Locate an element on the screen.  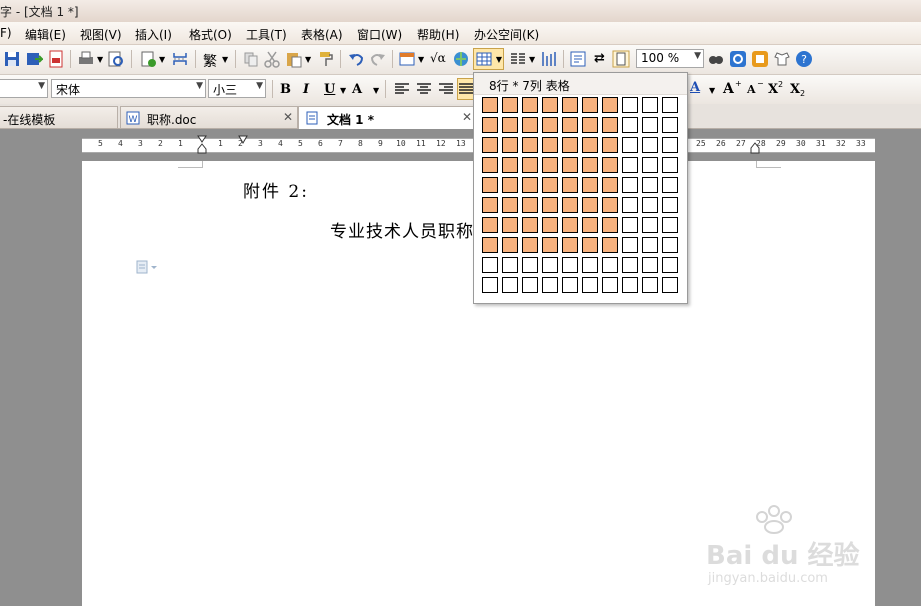
save-as-icon is located at coordinates (34, 59).